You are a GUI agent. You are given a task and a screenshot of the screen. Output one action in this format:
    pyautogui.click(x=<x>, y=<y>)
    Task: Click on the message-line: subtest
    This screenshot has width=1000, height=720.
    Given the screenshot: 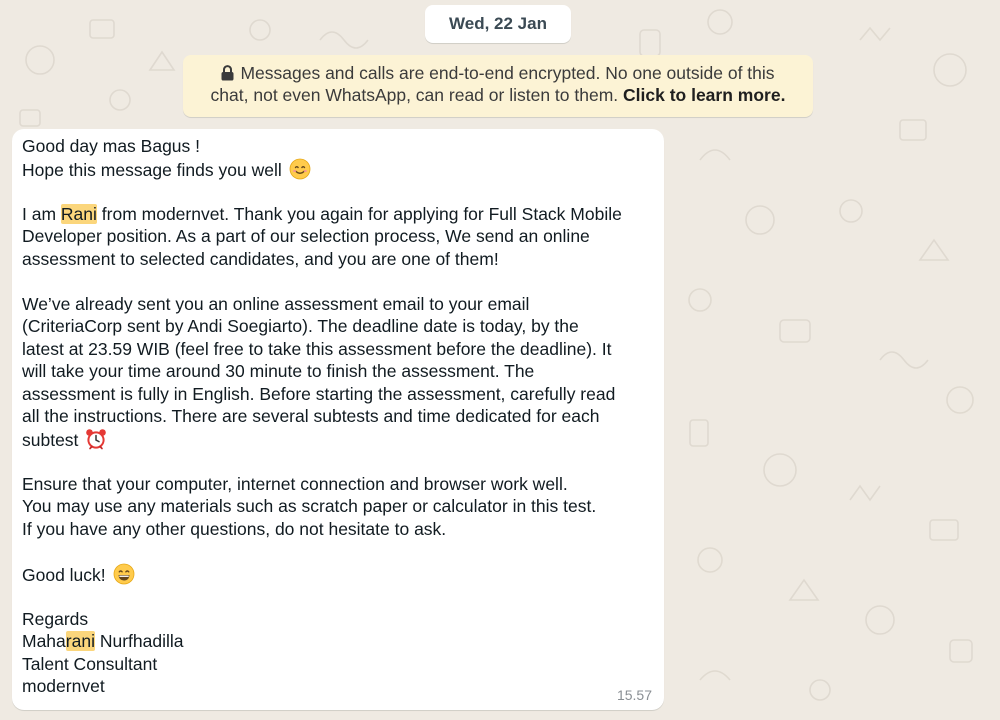 What is the action you would take?
    pyautogui.click(x=340, y=439)
    